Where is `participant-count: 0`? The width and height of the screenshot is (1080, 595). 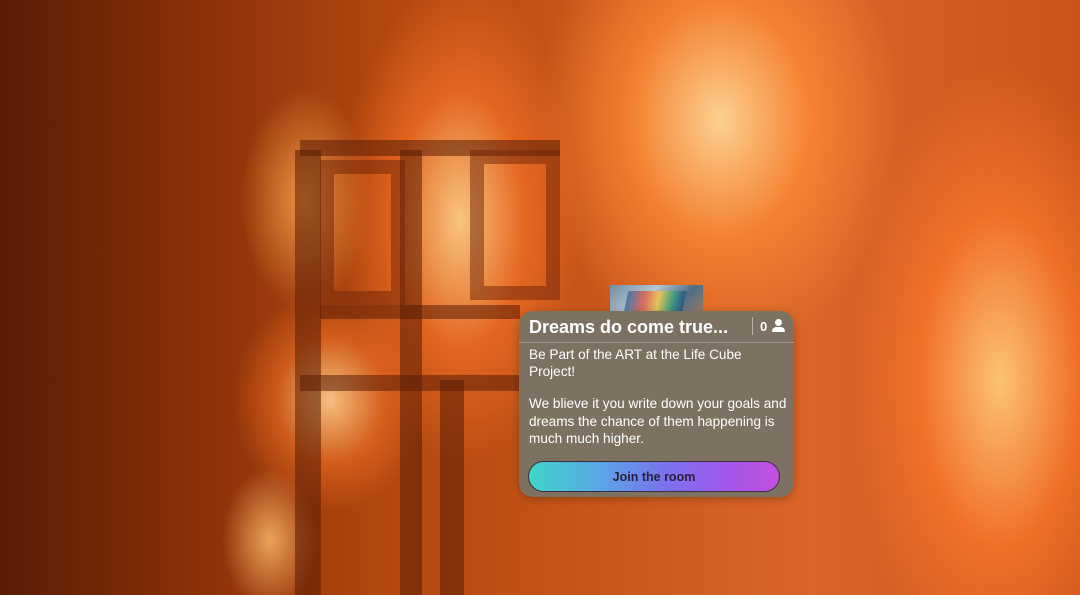 participant-count: 0 is located at coordinates (764, 326).